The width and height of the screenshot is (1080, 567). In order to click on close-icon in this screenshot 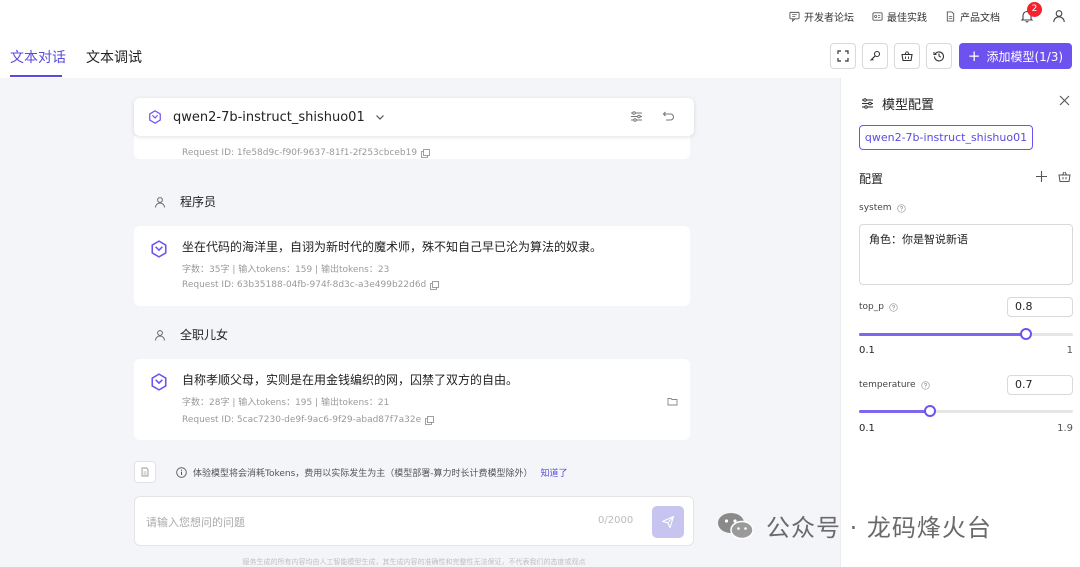, I will do `click(1064, 100)`.